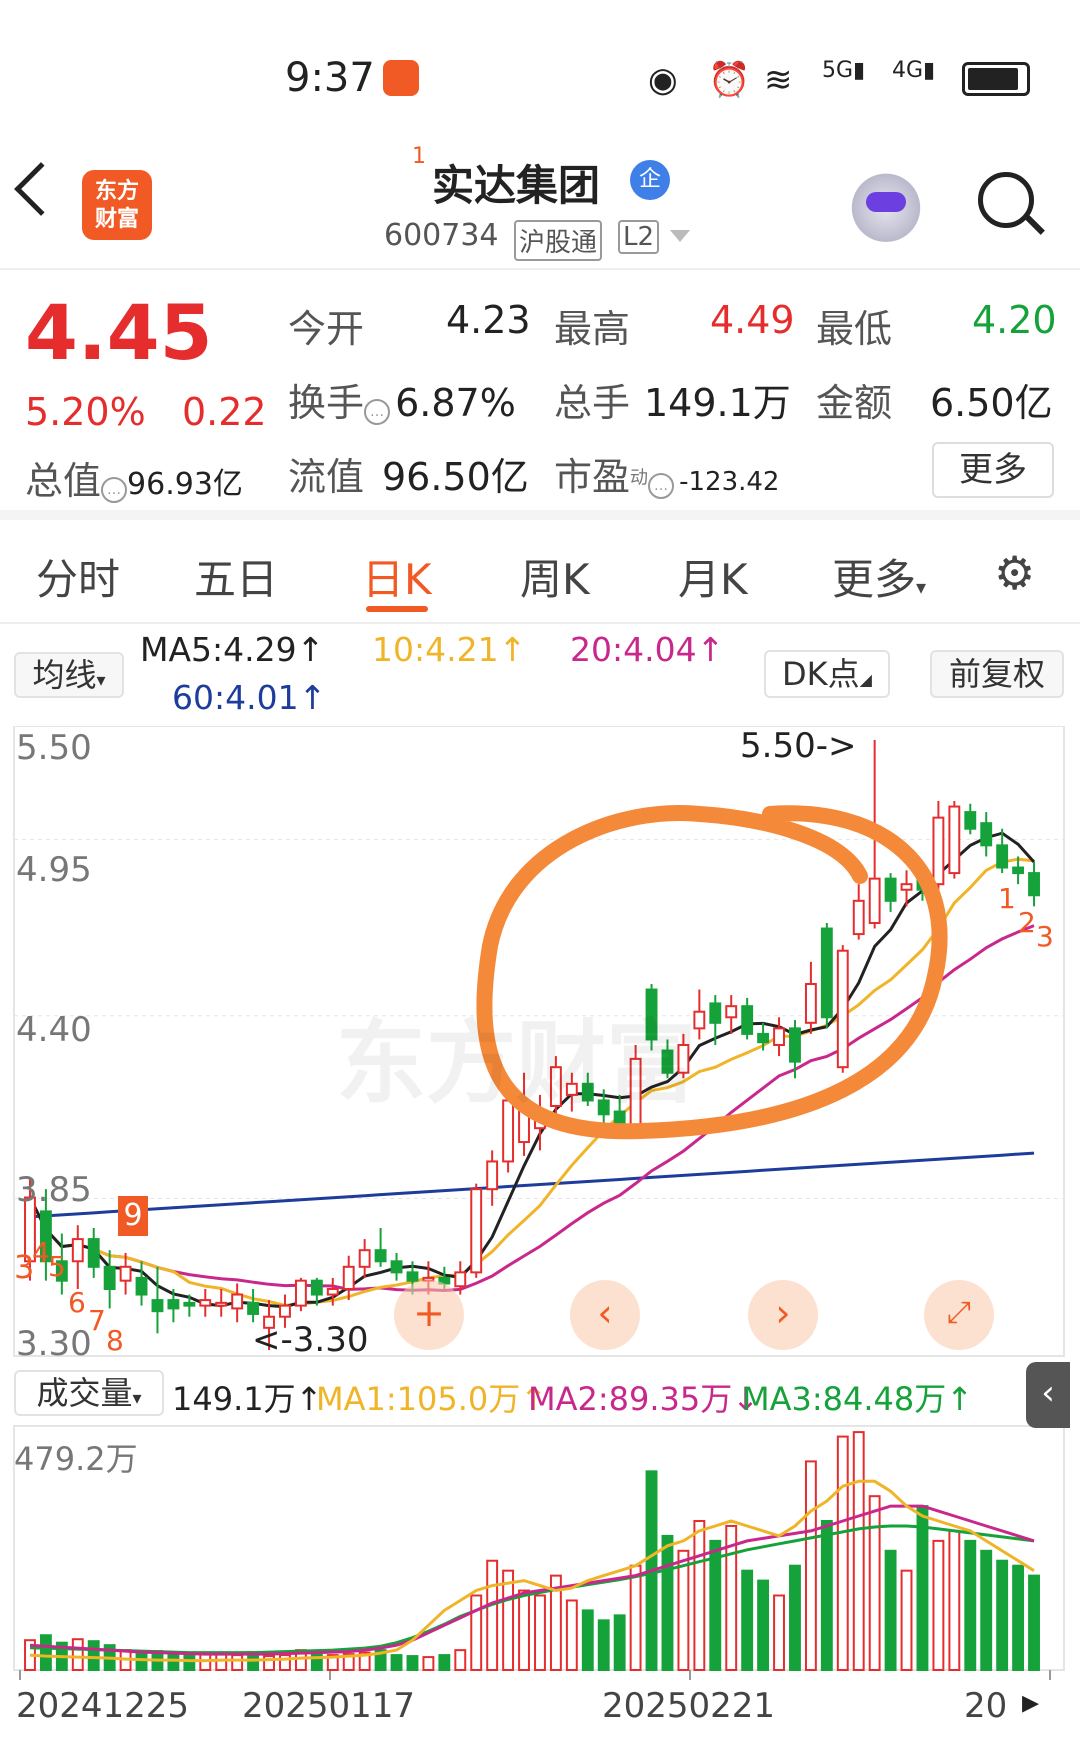 The image size is (1080, 1739). Describe the element at coordinates (1048, 1395) in the screenshot. I see `collapse-panel-icon: ‹` at that location.